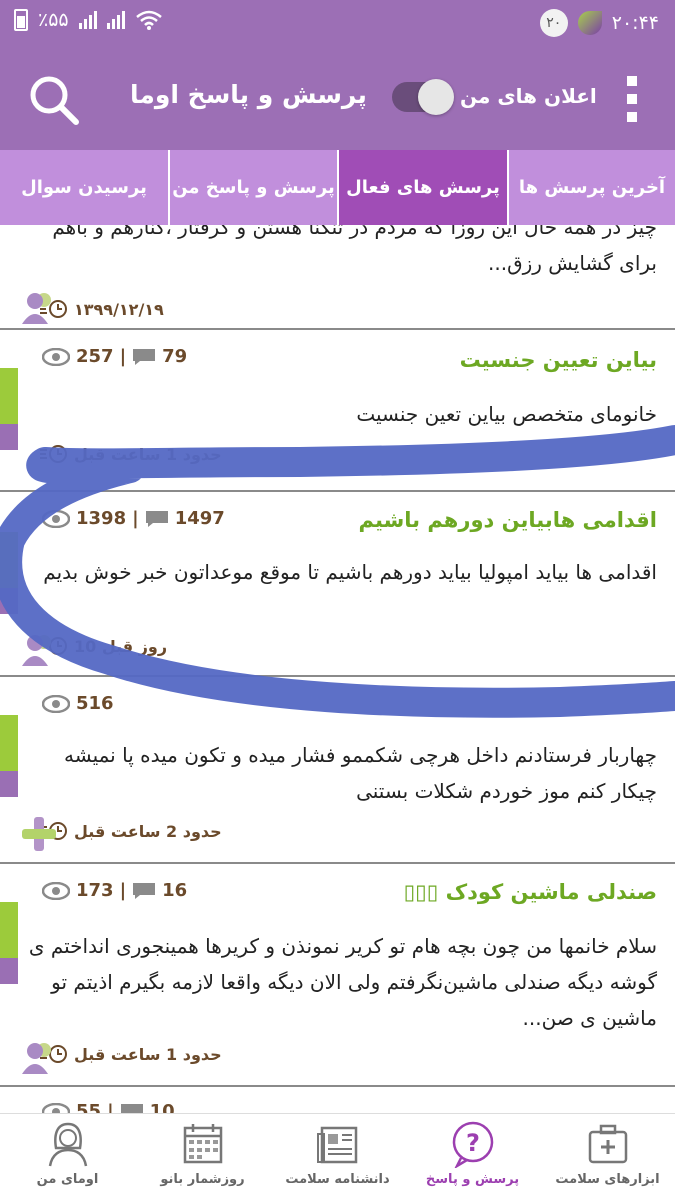 This screenshot has height=1200, width=675. What do you see at coordinates (337, 1179) in the screenshot?
I see `nav-label: دانشنامه سلامت` at bounding box center [337, 1179].